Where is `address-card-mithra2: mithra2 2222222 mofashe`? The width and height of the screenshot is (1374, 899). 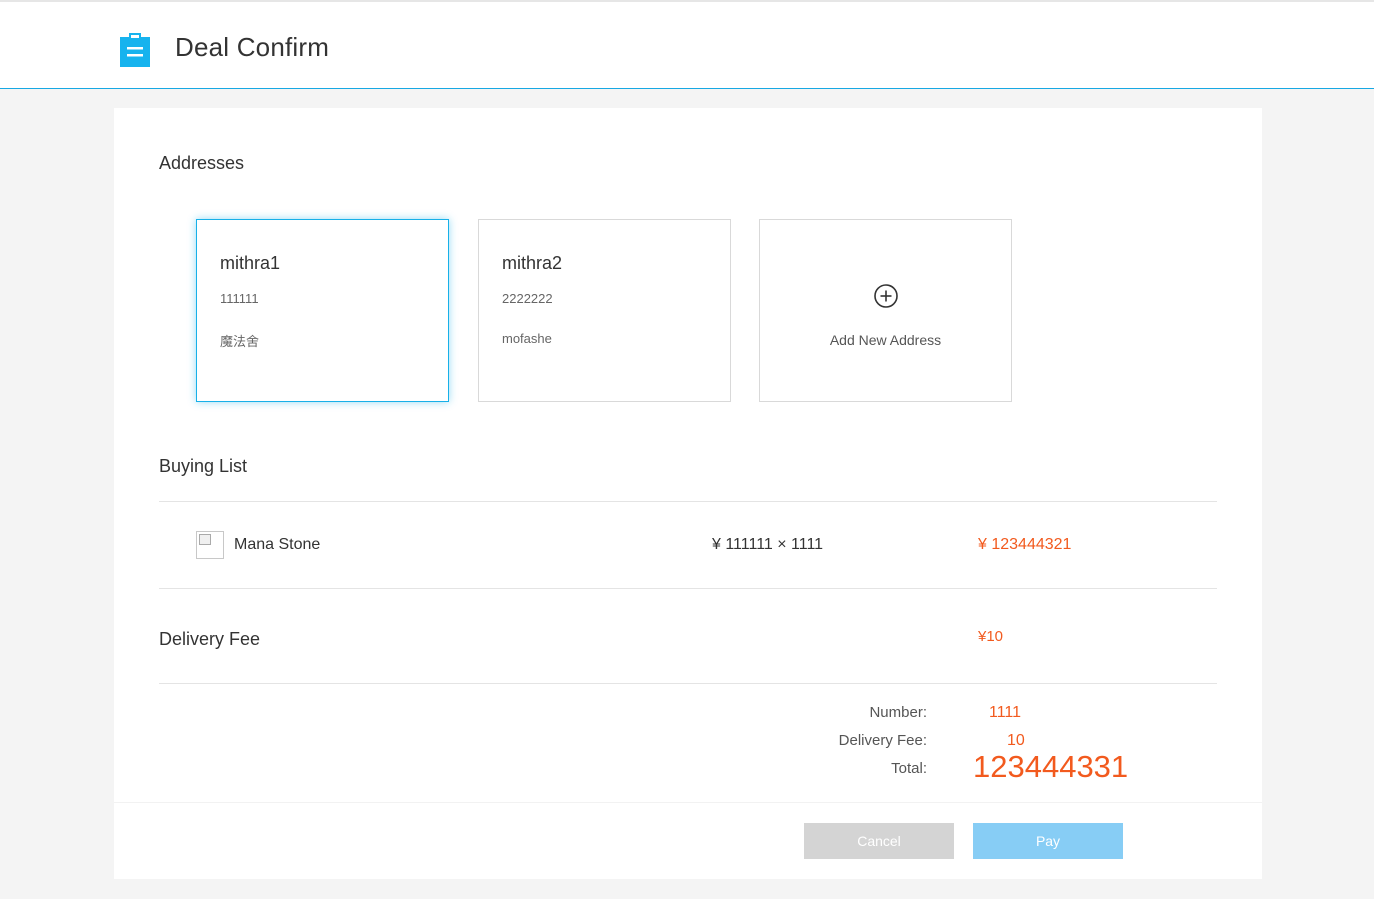 address-card-mithra2: mithra2 2222222 mofashe is located at coordinates (604, 310).